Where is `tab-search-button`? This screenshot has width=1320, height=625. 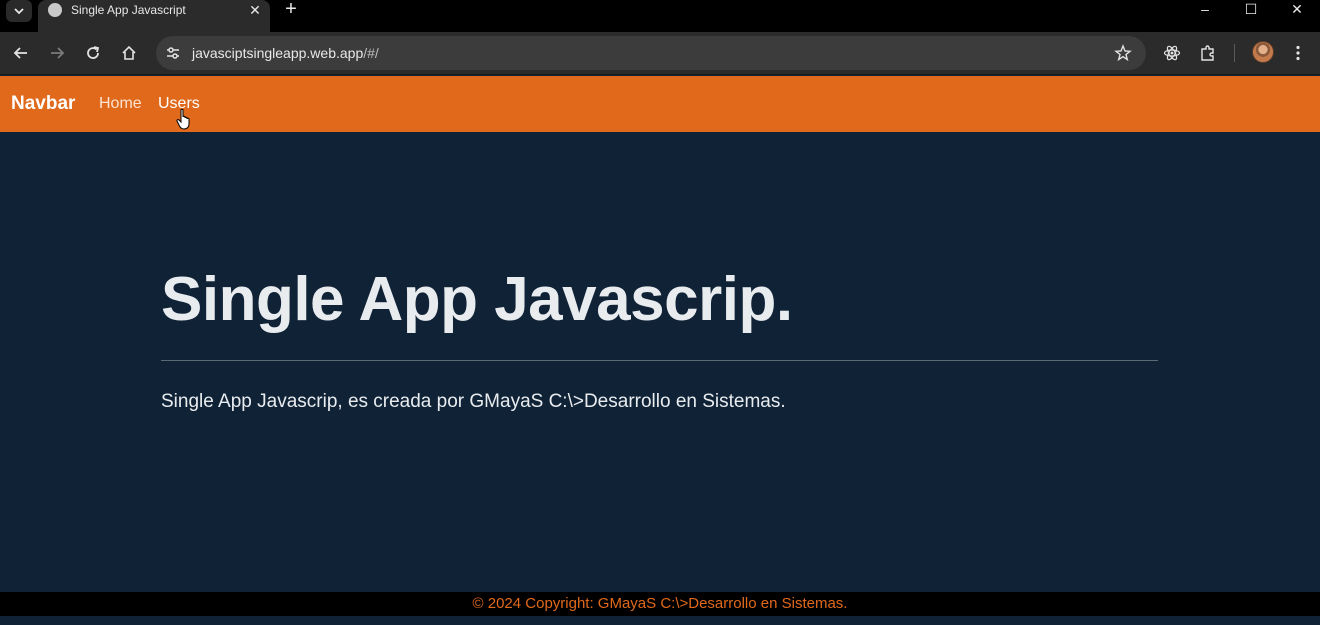
tab-search-button is located at coordinates (19, 11).